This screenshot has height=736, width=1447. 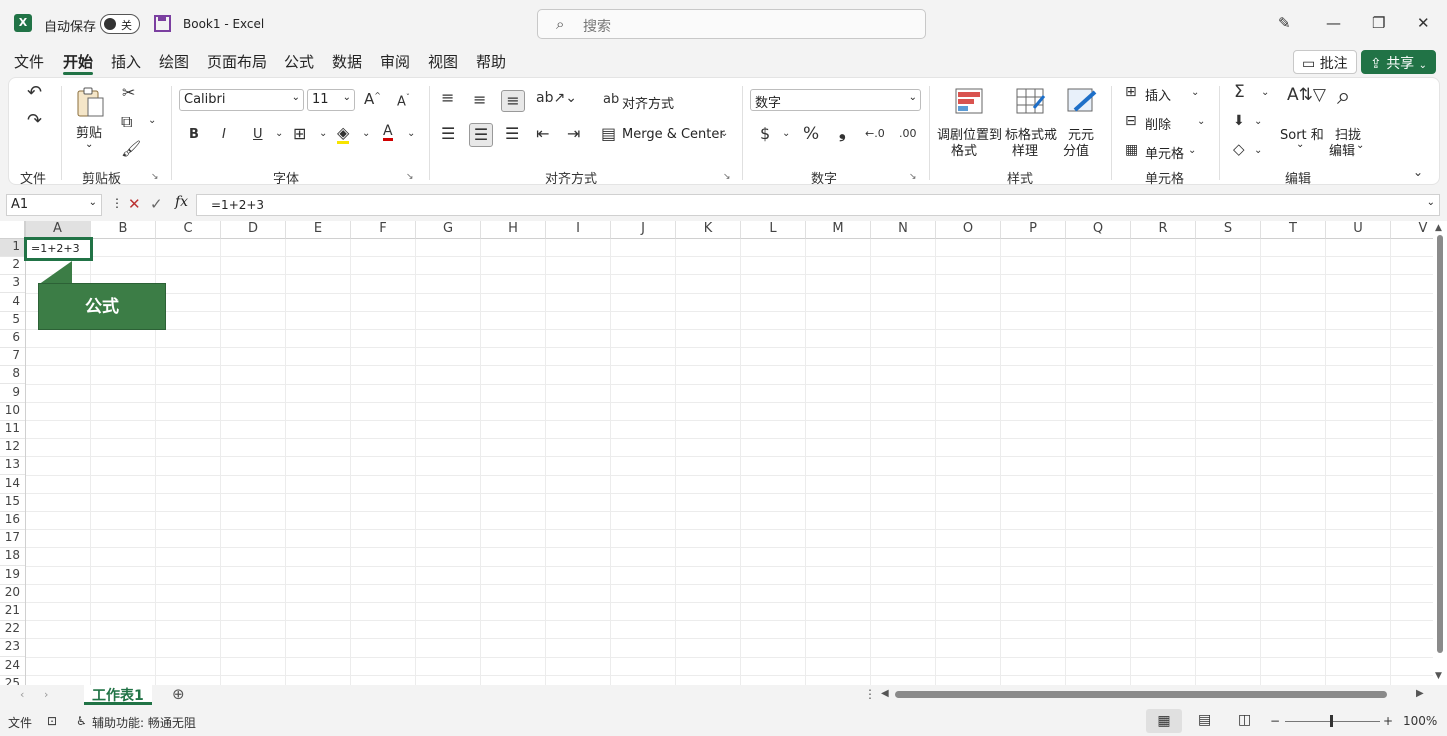 What do you see at coordinates (1131, 121) in the screenshot?
I see `delete-cells-icon: ⊟` at bounding box center [1131, 121].